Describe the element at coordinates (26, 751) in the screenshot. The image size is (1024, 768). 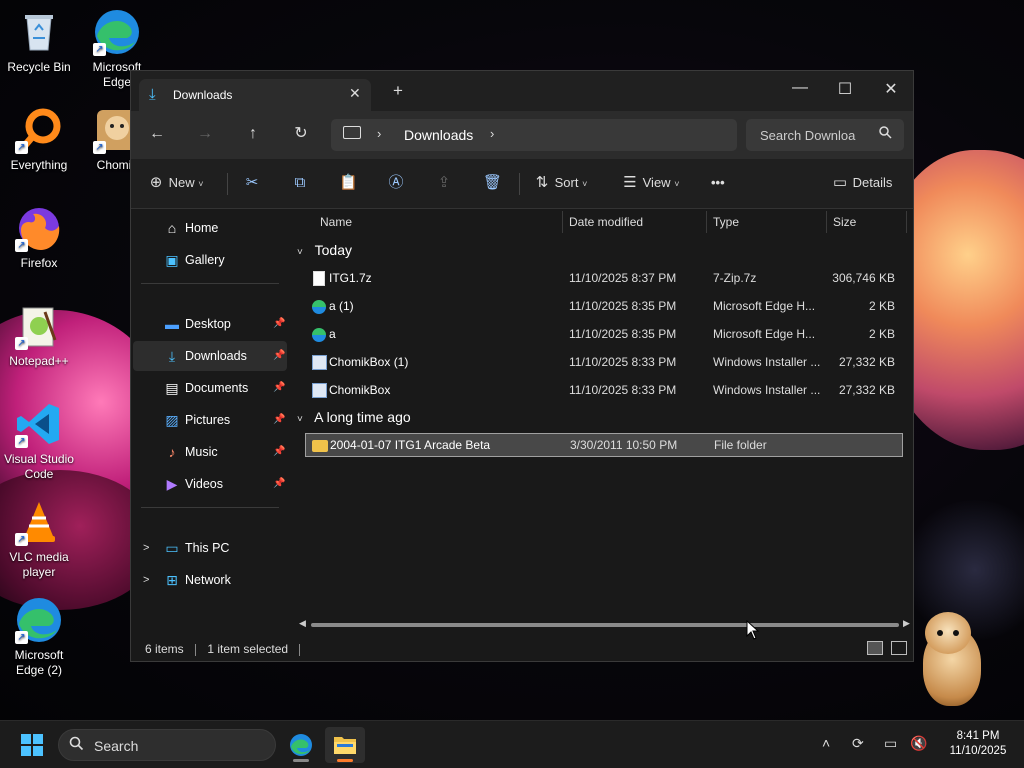
I see `windows-logo-icon` at that location.